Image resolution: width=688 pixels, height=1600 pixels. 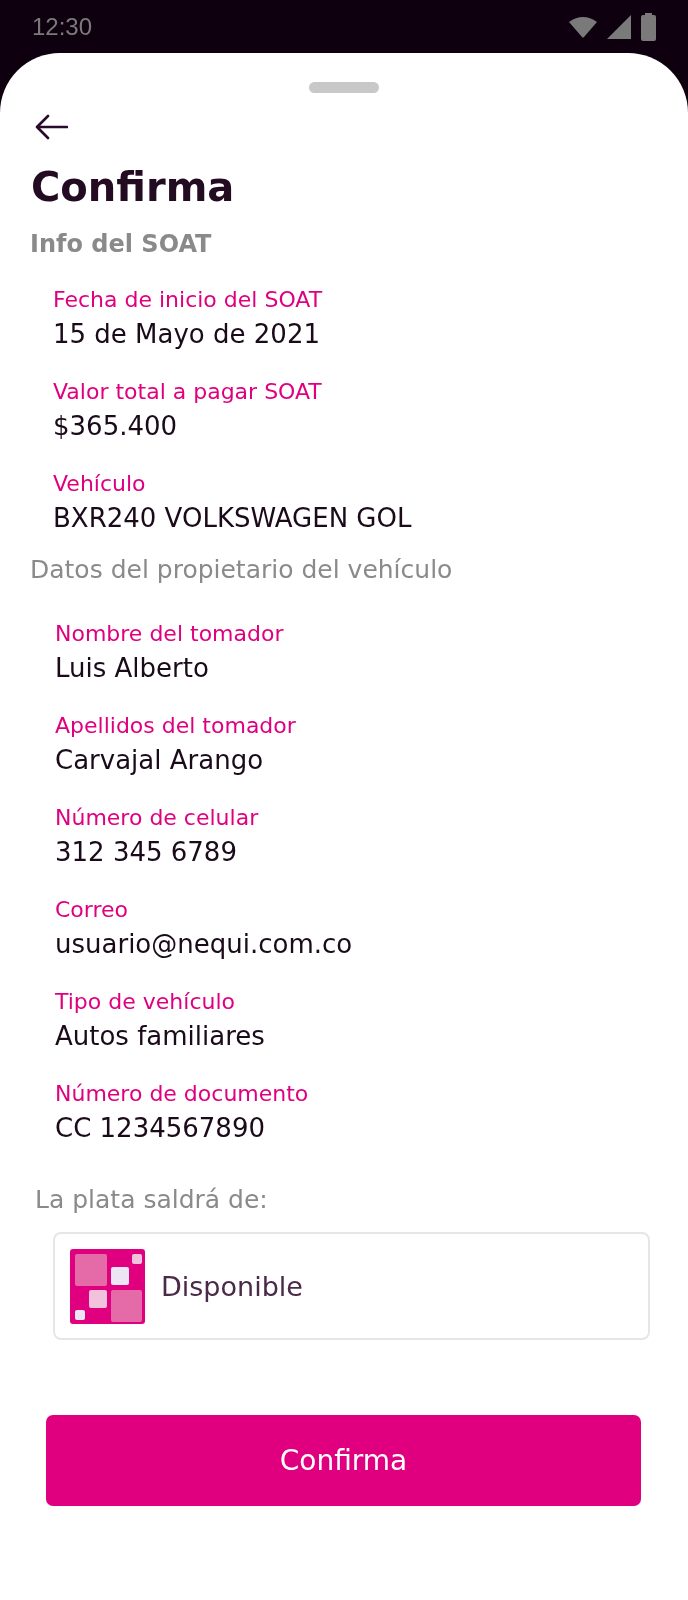 What do you see at coordinates (176, 726) in the screenshot?
I see `field-label: Apellidos del tomador` at bounding box center [176, 726].